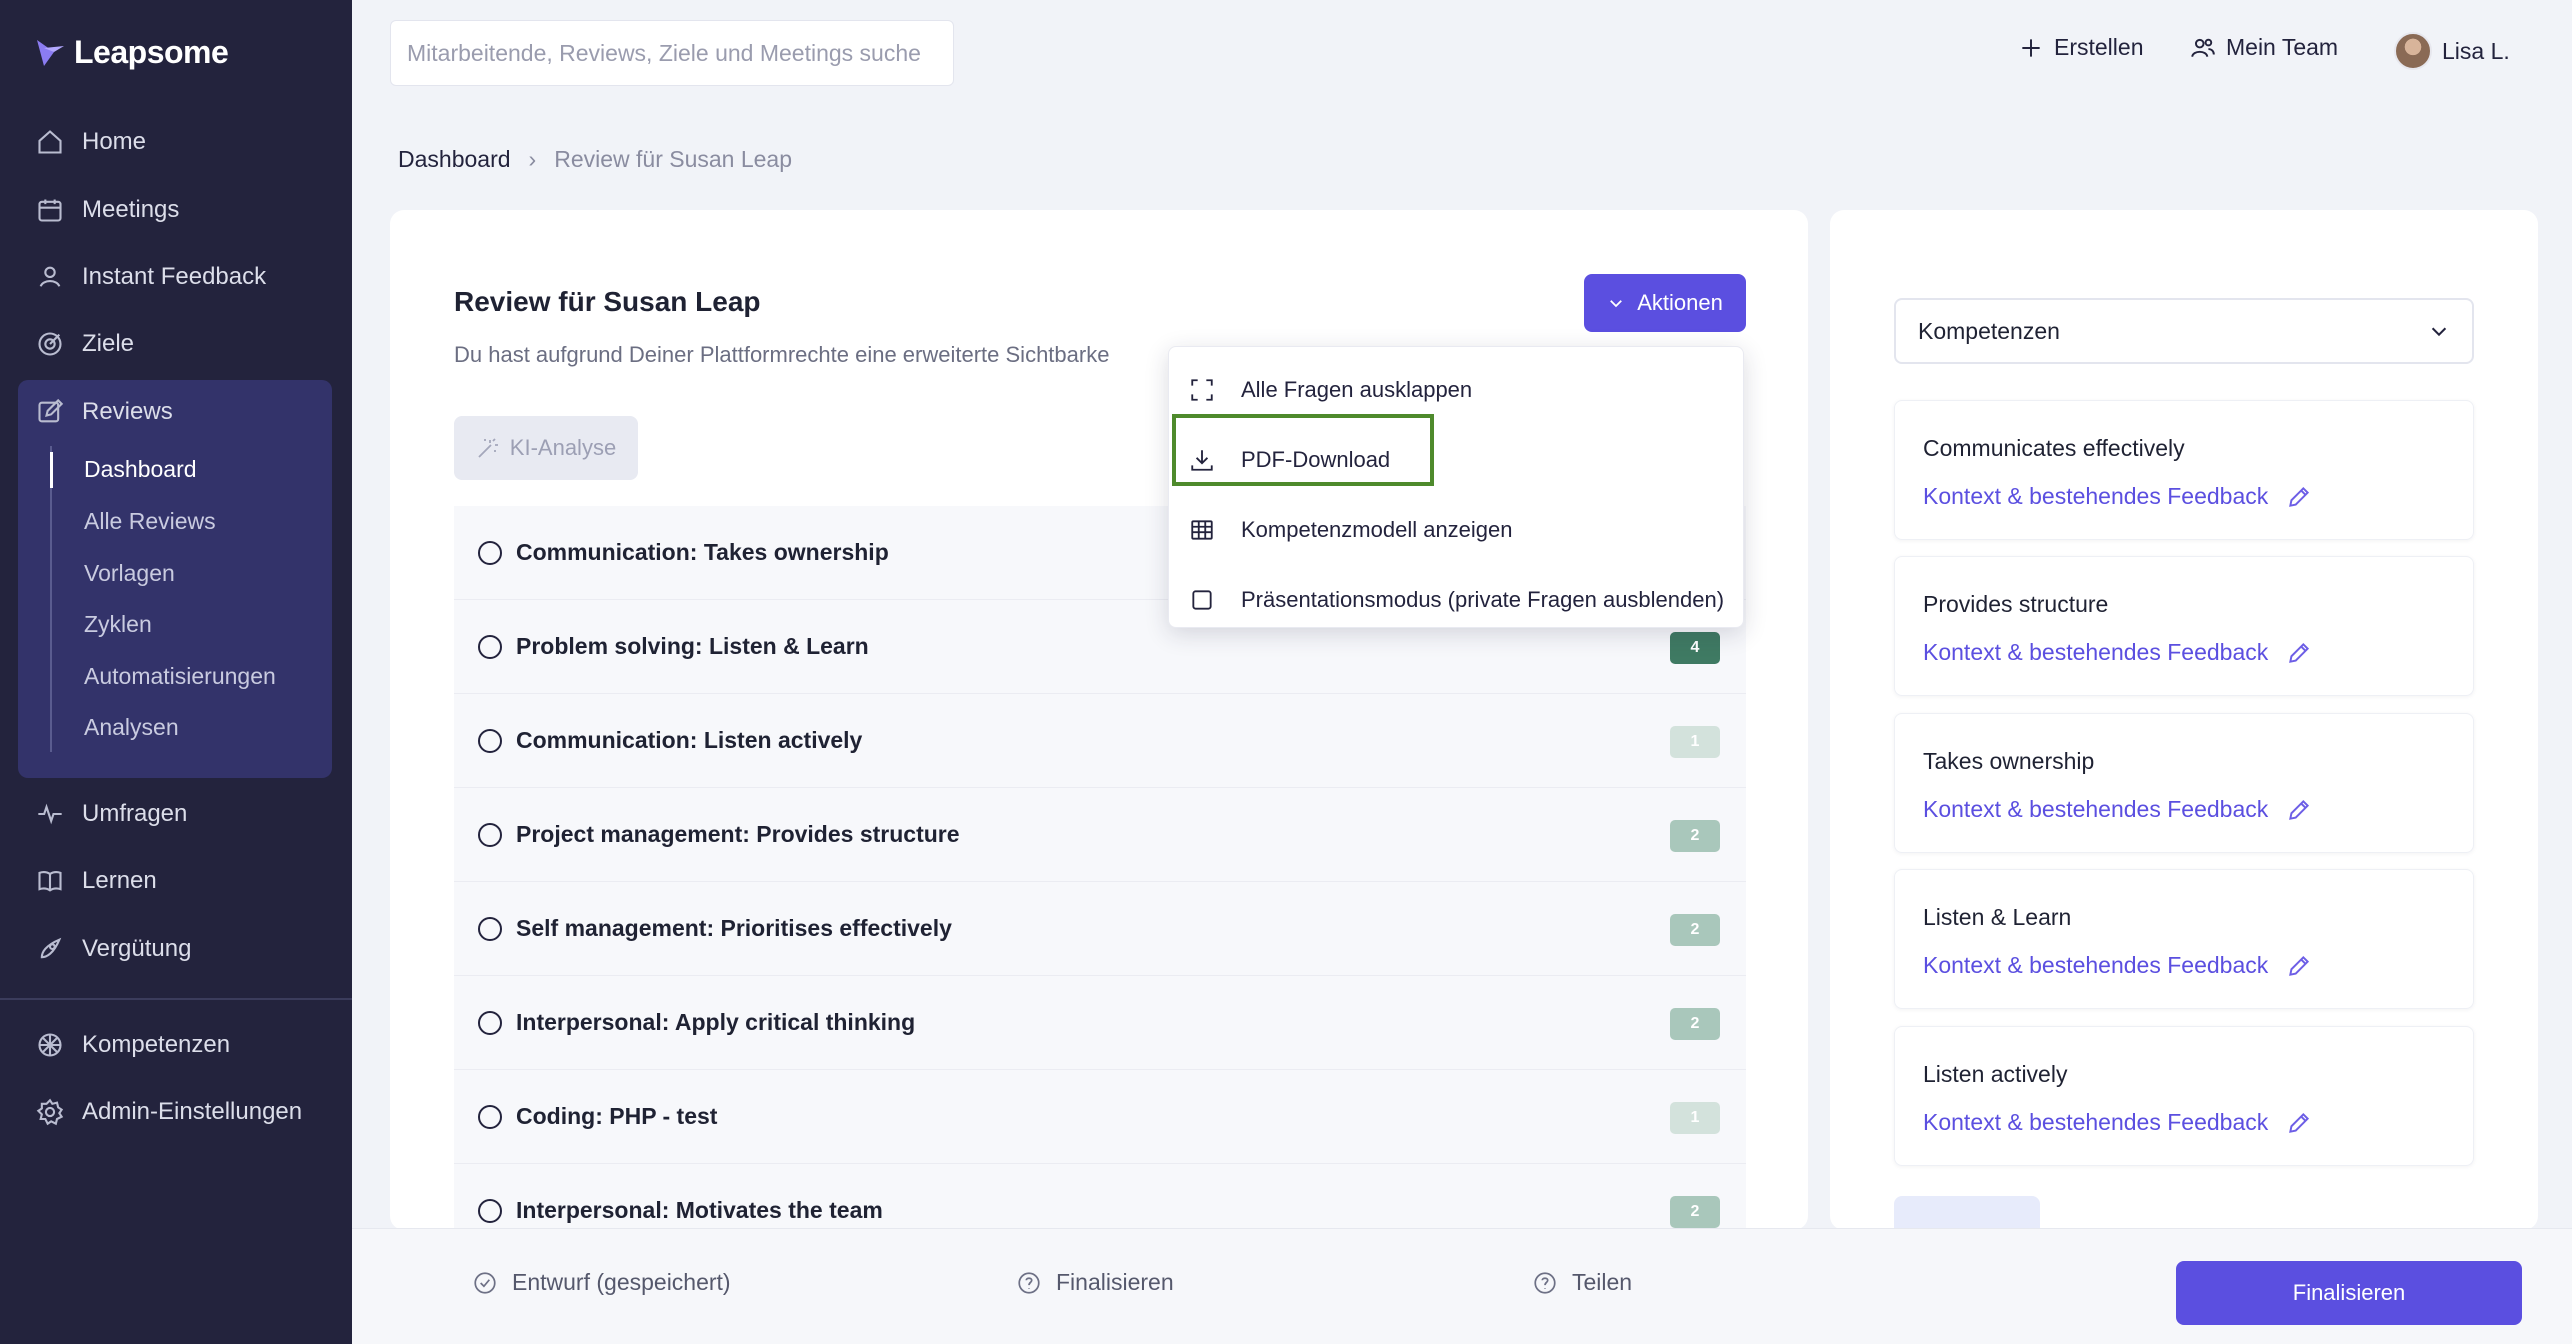 The height and width of the screenshot is (1344, 2572). I want to click on breadcrumb: Dashboard › Review für Susan Leap, so click(595, 159).